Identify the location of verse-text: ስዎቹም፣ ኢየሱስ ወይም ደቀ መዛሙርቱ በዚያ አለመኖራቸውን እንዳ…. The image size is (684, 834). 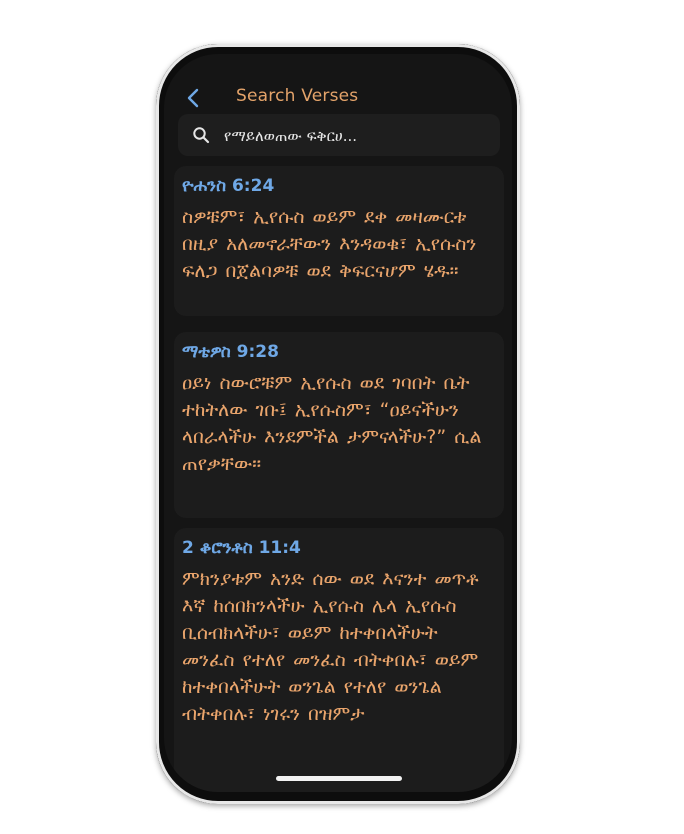
(329, 244).